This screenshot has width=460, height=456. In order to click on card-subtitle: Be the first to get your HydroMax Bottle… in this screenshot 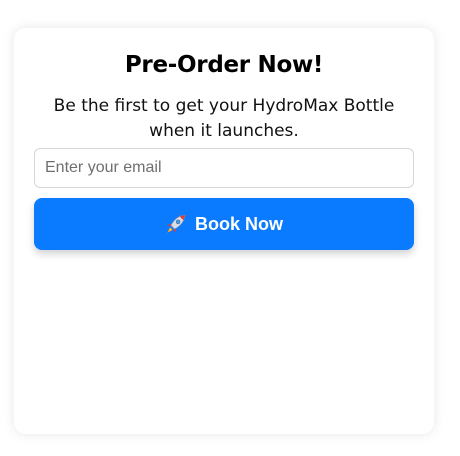, I will do `click(224, 118)`.